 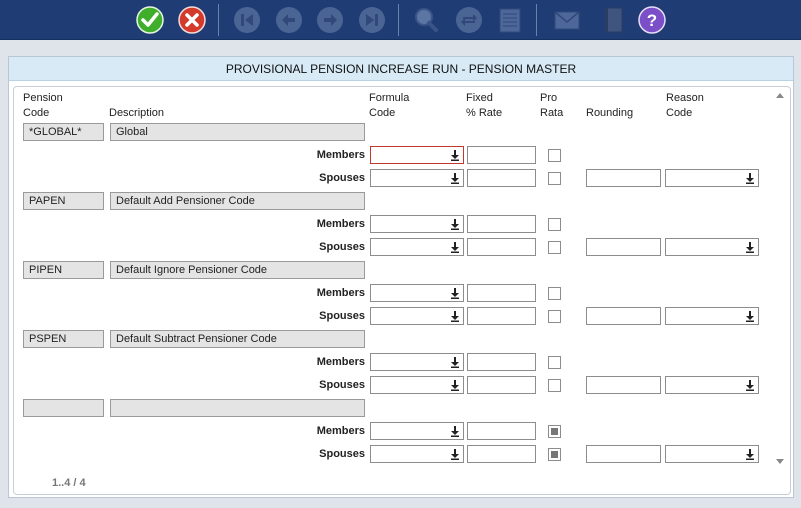 What do you see at coordinates (780, 95) in the screenshot?
I see `scroll-up-arrow` at bounding box center [780, 95].